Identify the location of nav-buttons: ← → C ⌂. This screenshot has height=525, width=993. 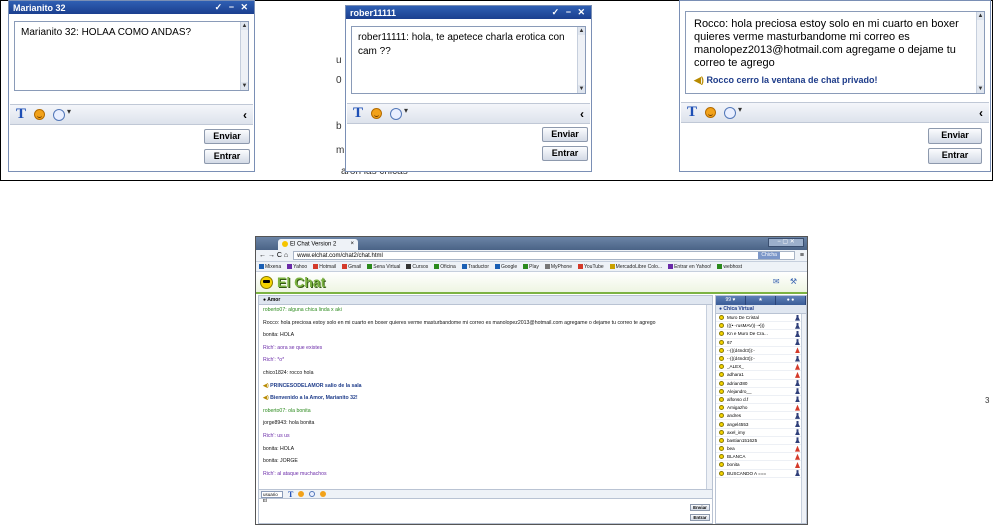
(273, 255).